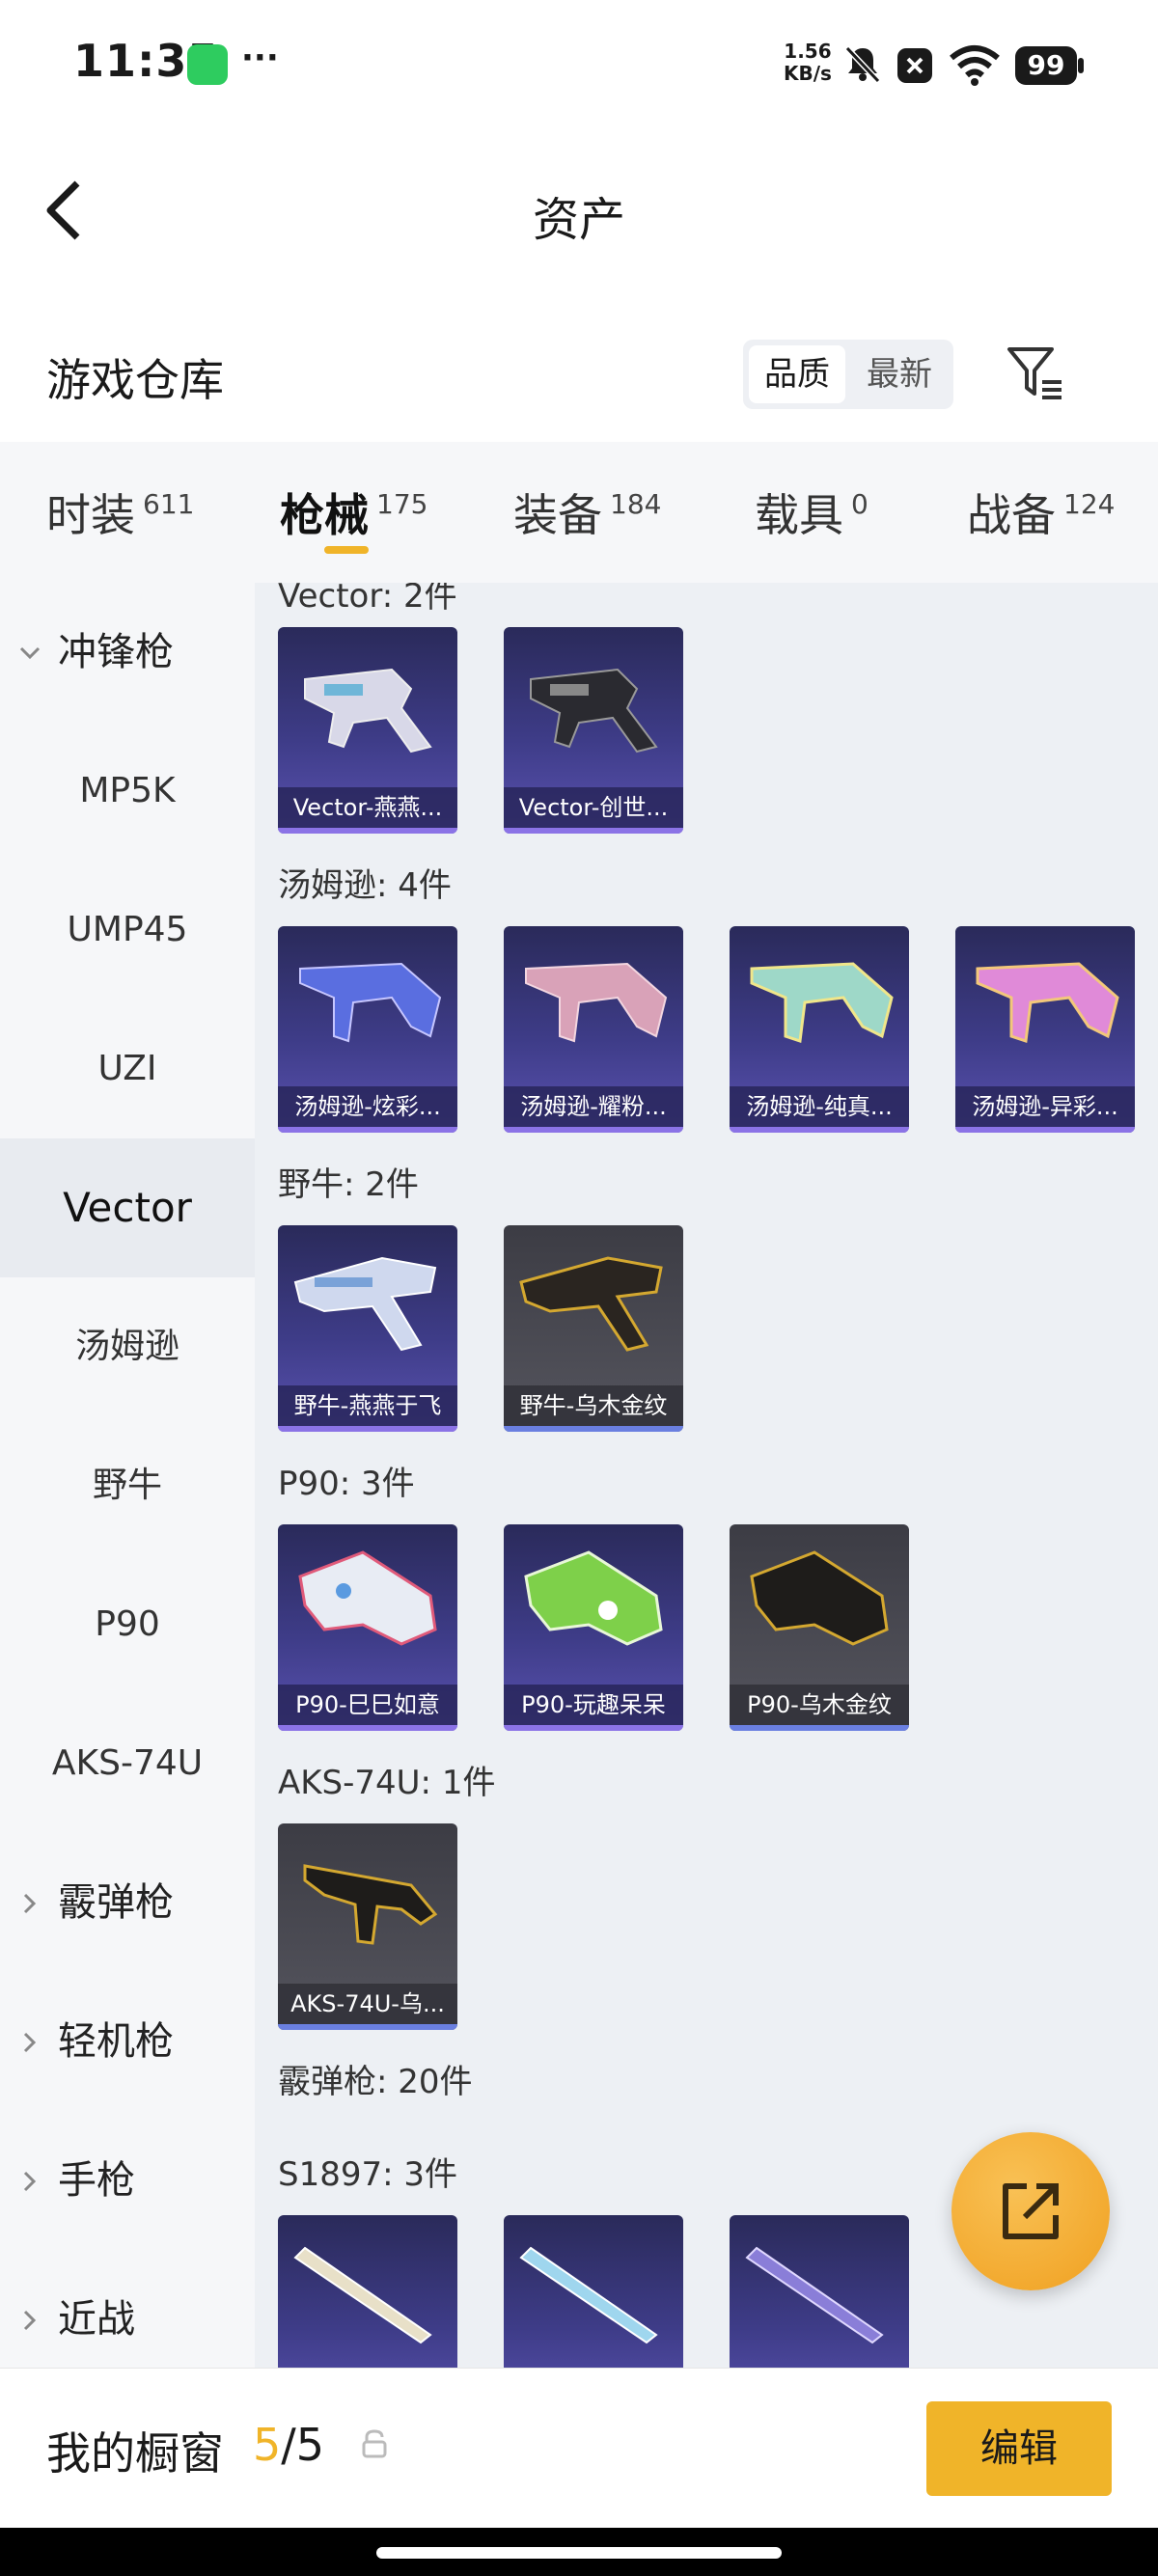 This screenshot has height=2576, width=1158. I want to click on sidebar-item-aks74u: AKS-74U, so click(127, 1764).